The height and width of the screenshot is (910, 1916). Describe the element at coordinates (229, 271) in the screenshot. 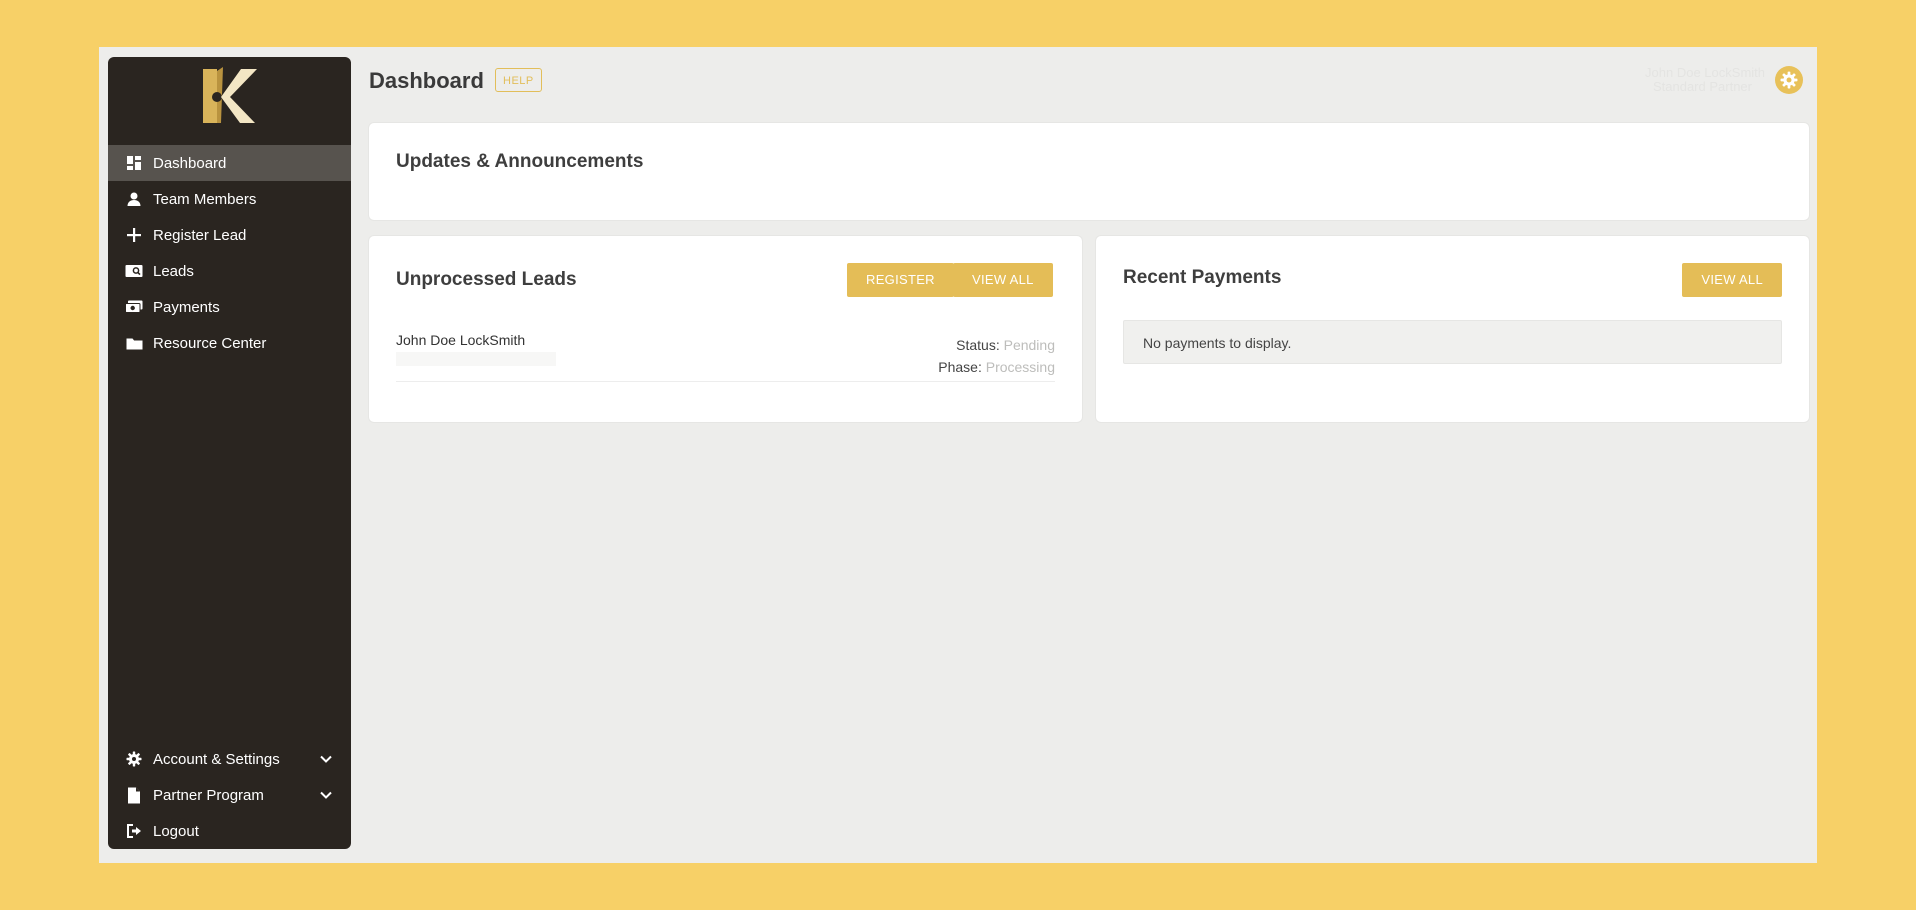

I see `sidebar-item-leads: Leads` at that location.